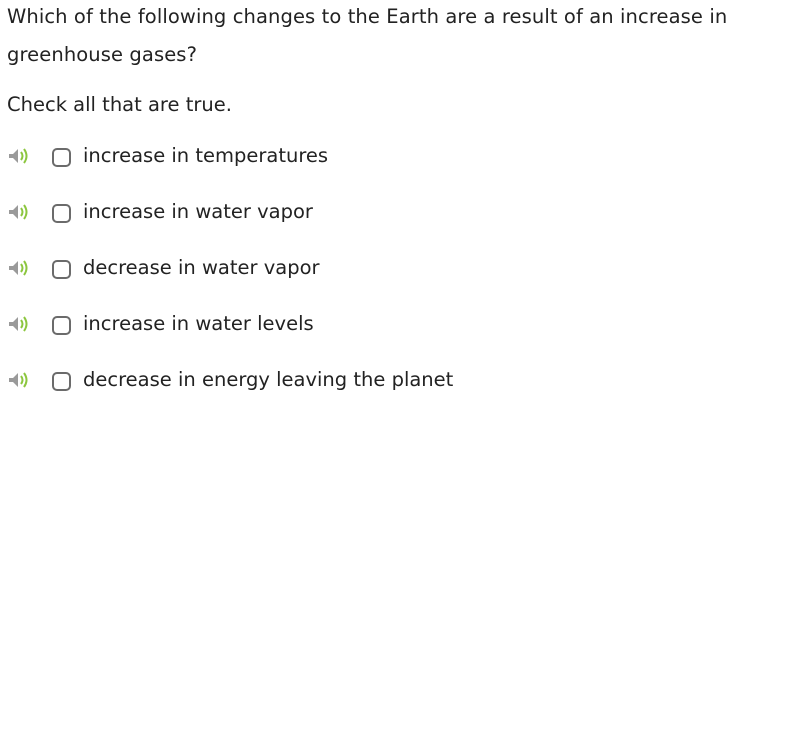 The width and height of the screenshot is (800, 754). What do you see at coordinates (198, 324) in the screenshot?
I see `option-label: increase in water levels` at bounding box center [198, 324].